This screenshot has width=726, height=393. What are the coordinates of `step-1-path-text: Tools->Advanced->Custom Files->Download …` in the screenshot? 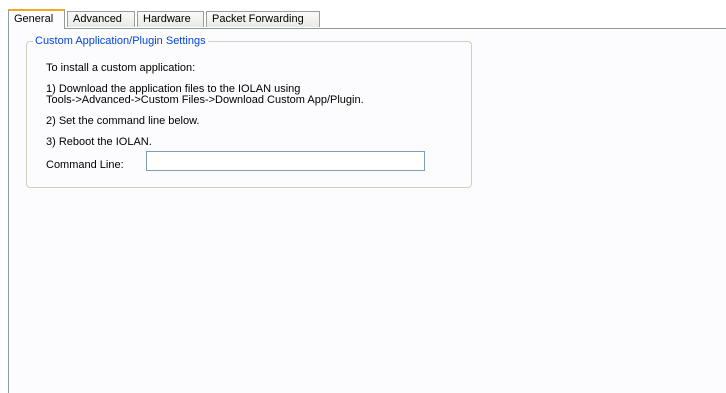 It's located at (205, 100).